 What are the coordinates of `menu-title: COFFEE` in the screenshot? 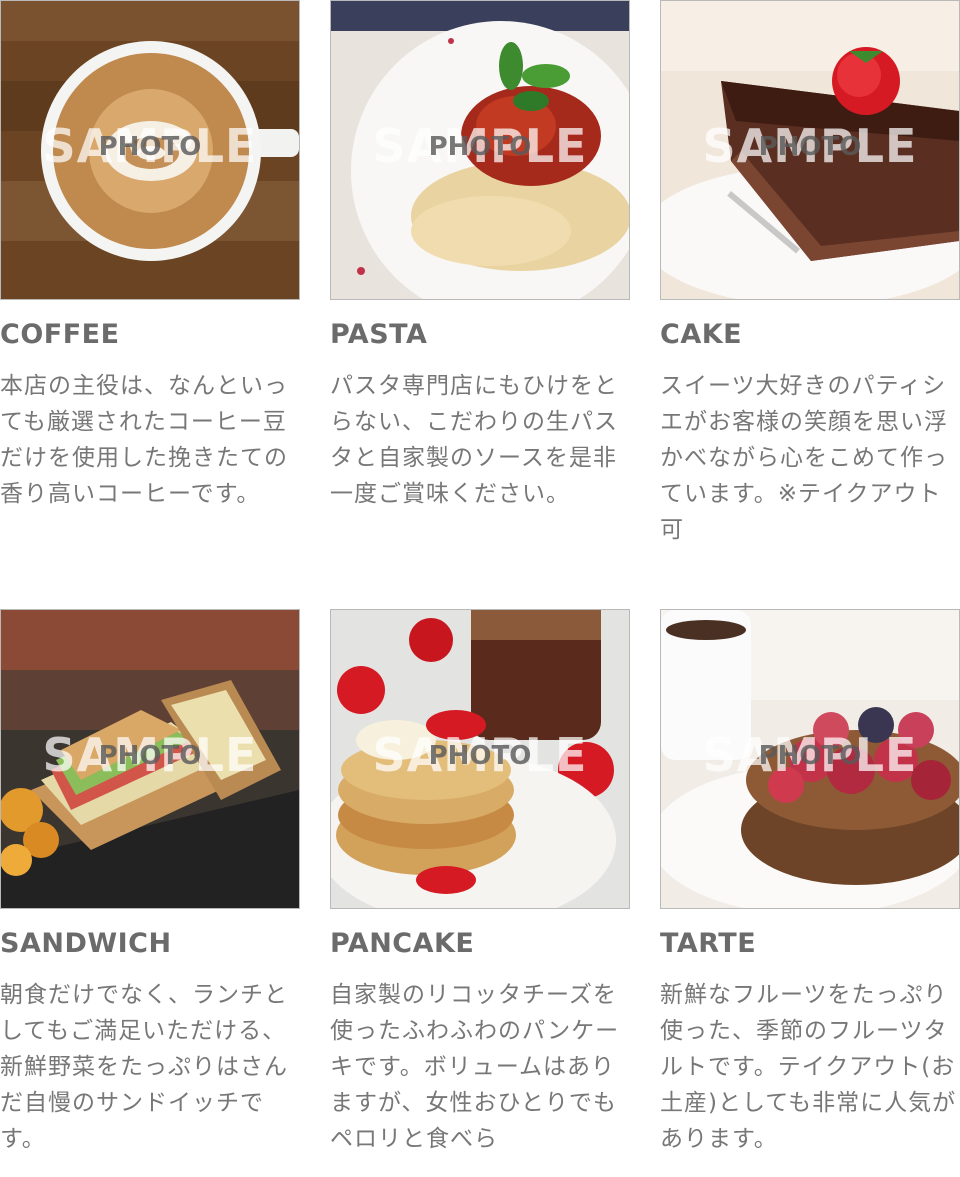 It's located at (60, 334).